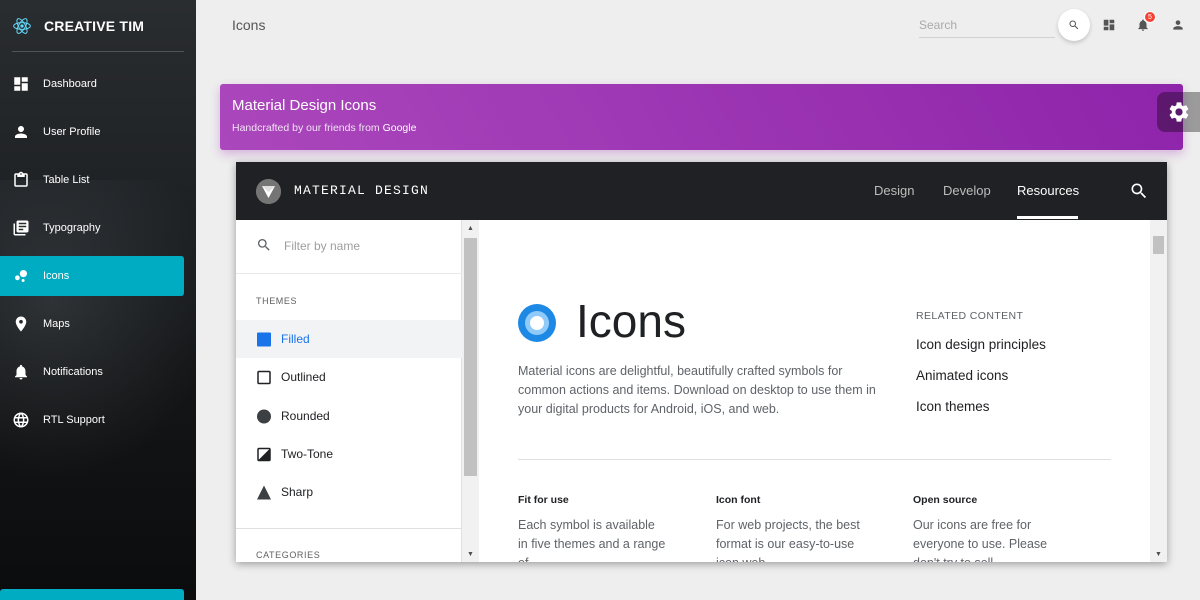 The image size is (1200, 600). I want to click on theme-two-tone: Two-Tone, so click(349, 454).